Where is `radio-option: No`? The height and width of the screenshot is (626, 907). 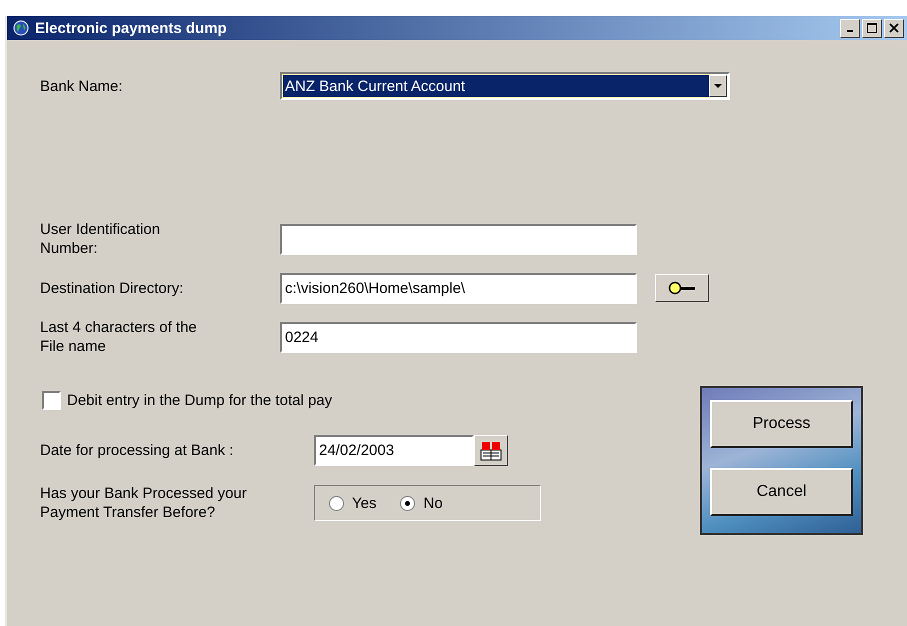 radio-option: No is located at coordinates (421, 503).